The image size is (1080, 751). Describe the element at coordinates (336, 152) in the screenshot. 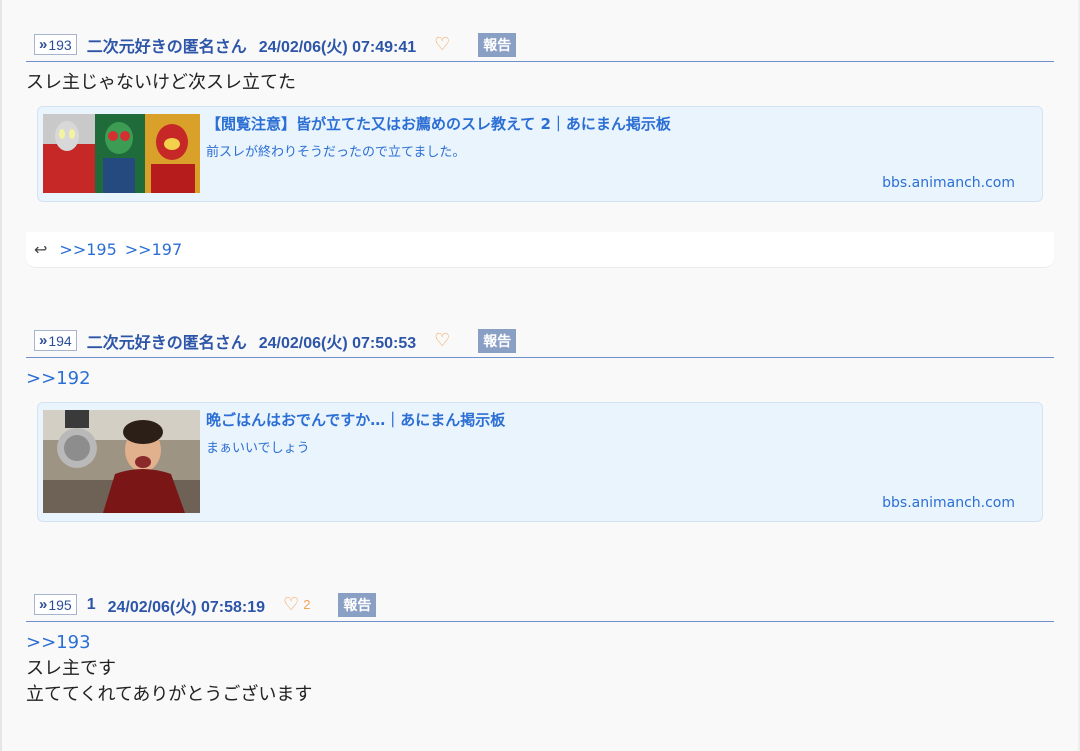

I see `link-card-description: 前スレが終わりそうだったので立てました。` at that location.